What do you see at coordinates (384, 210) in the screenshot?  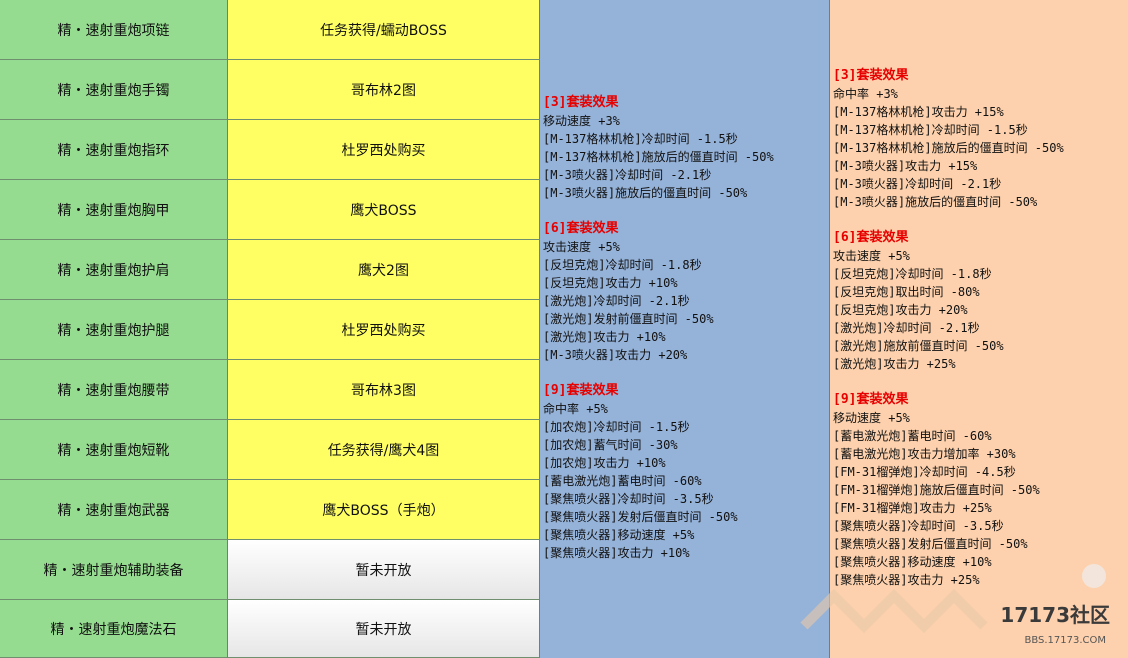 I see `item-source-cell: 鹰犬BOSS` at bounding box center [384, 210].